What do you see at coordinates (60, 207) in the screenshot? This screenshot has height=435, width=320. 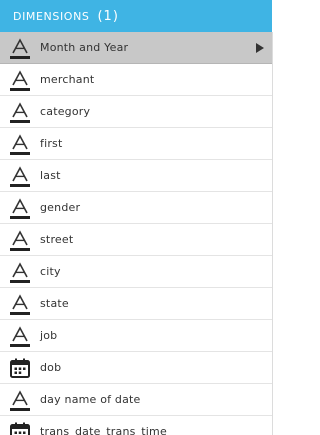 I see `dimension-label: gender` at bounding box center [60, 207].